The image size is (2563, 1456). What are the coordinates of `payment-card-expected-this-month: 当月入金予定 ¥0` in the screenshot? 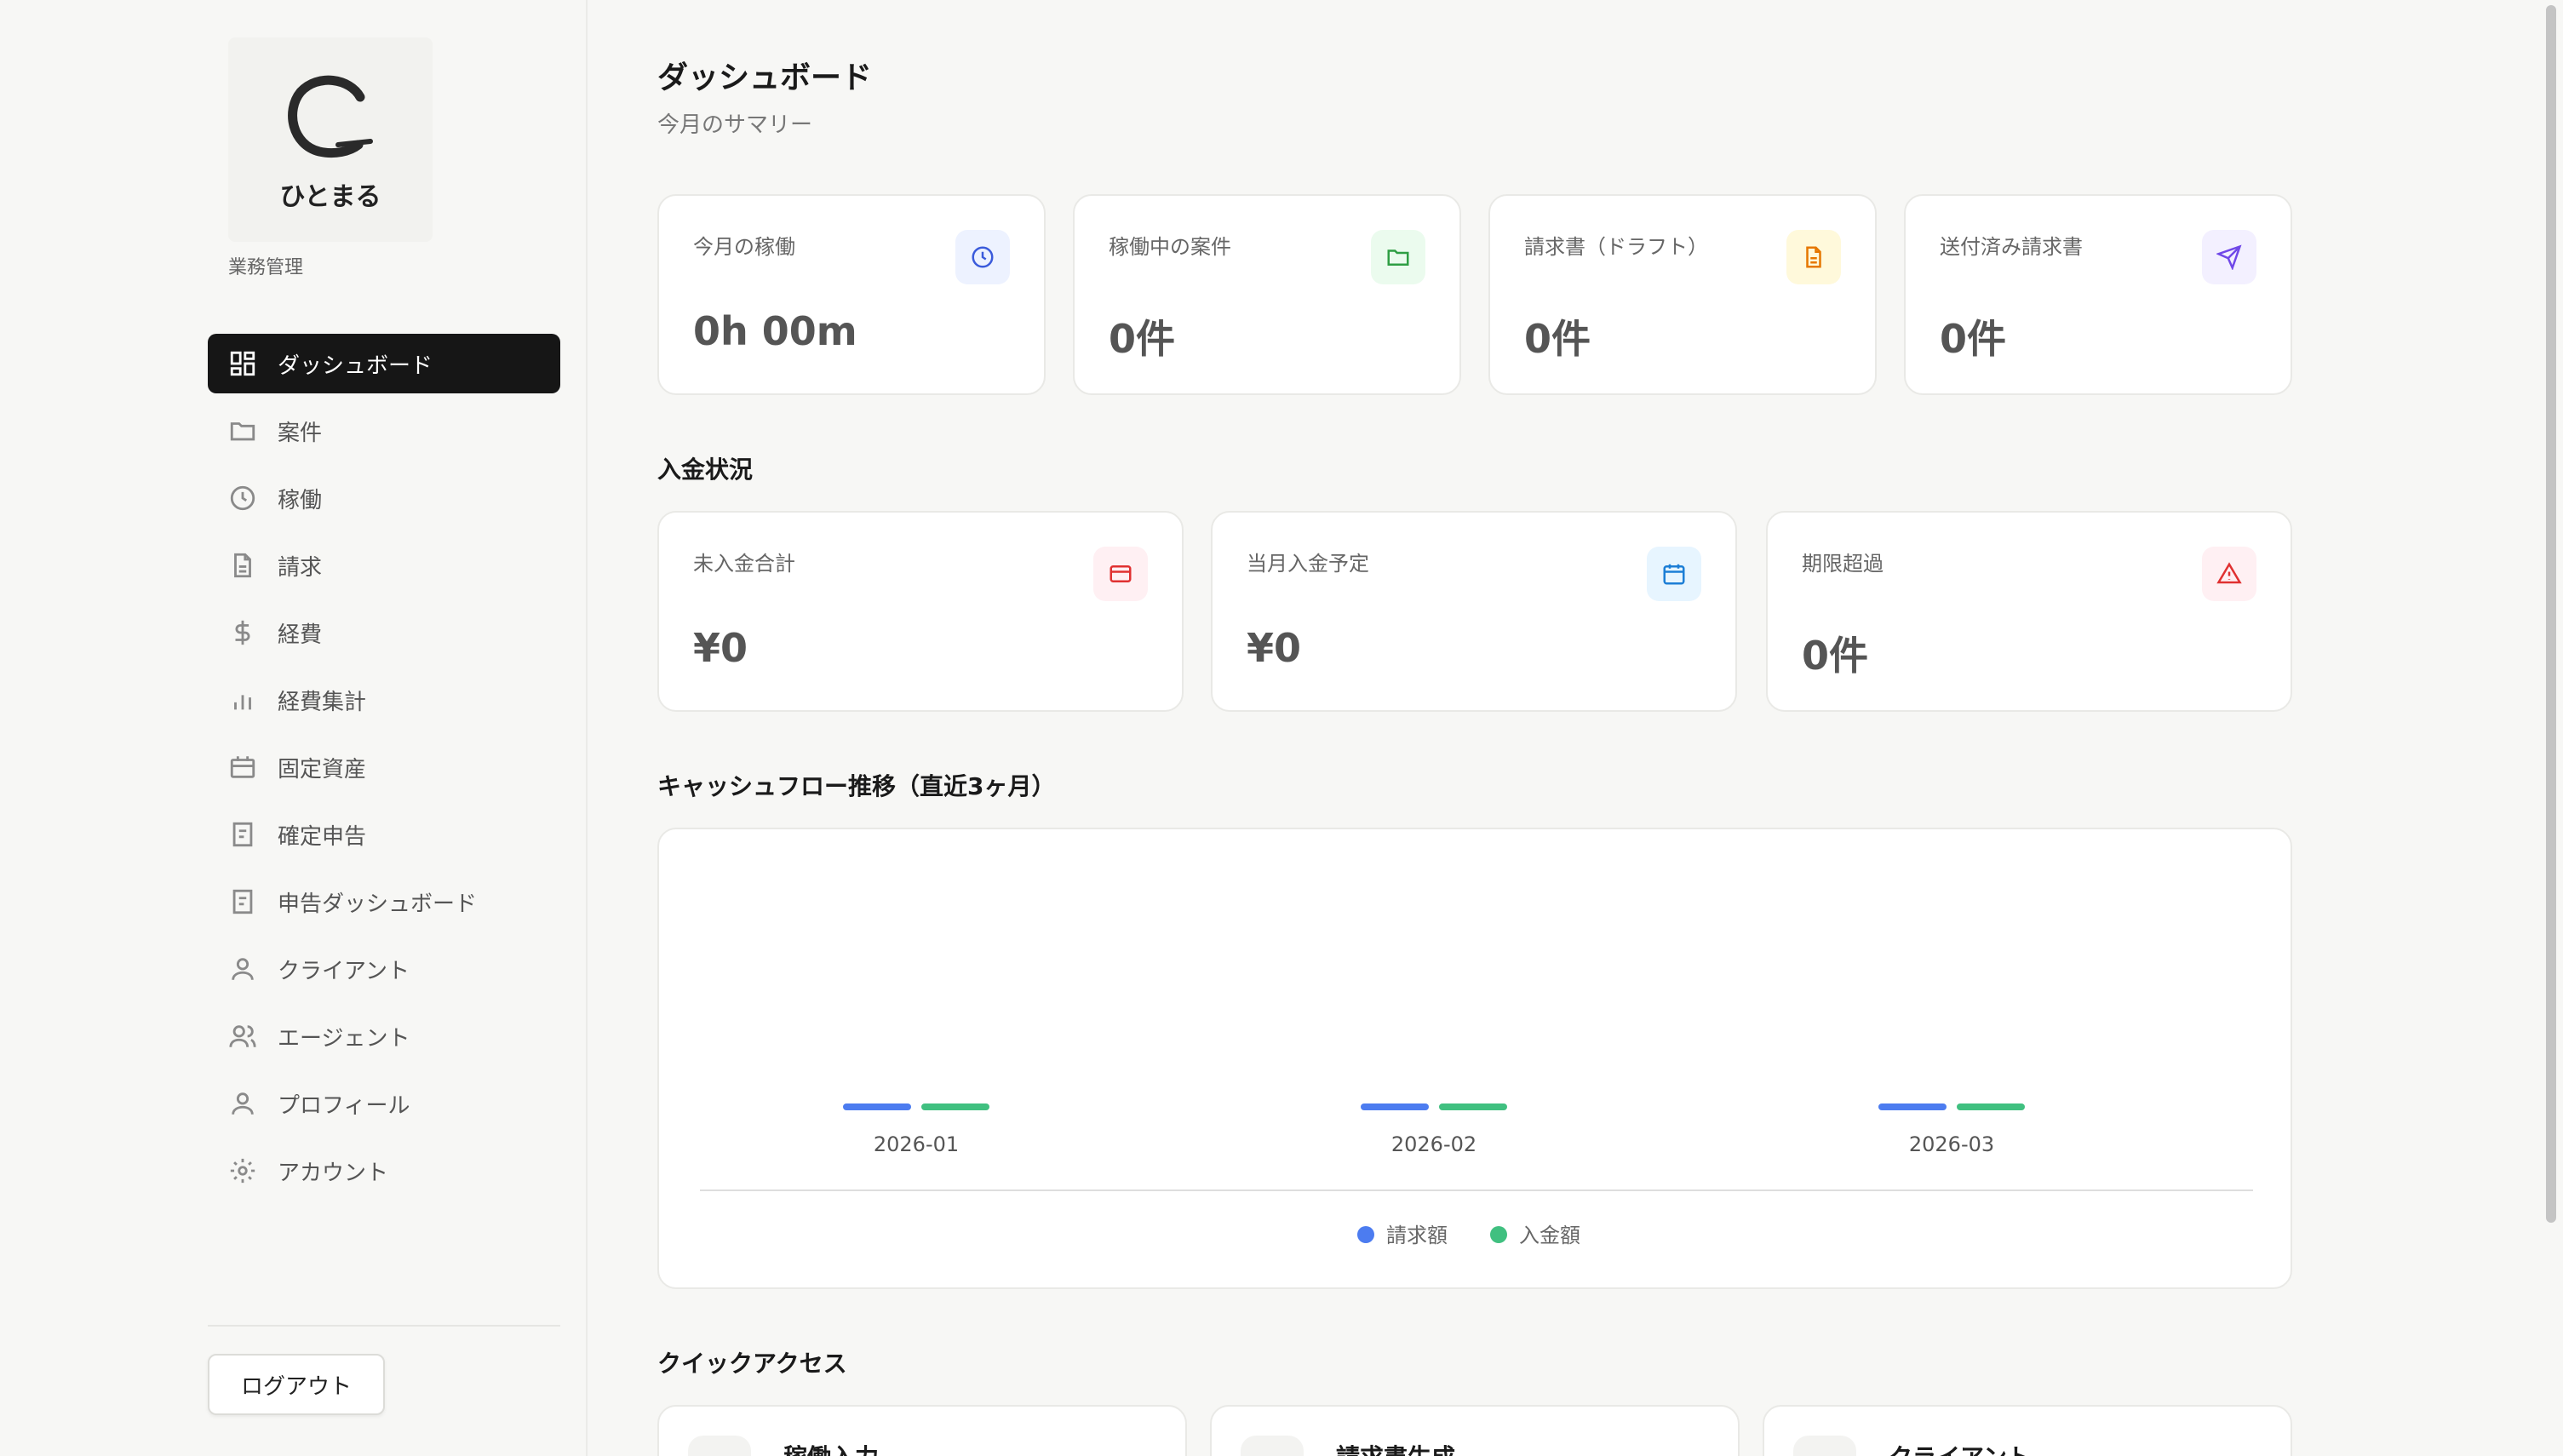 It's located at (1474, 611).